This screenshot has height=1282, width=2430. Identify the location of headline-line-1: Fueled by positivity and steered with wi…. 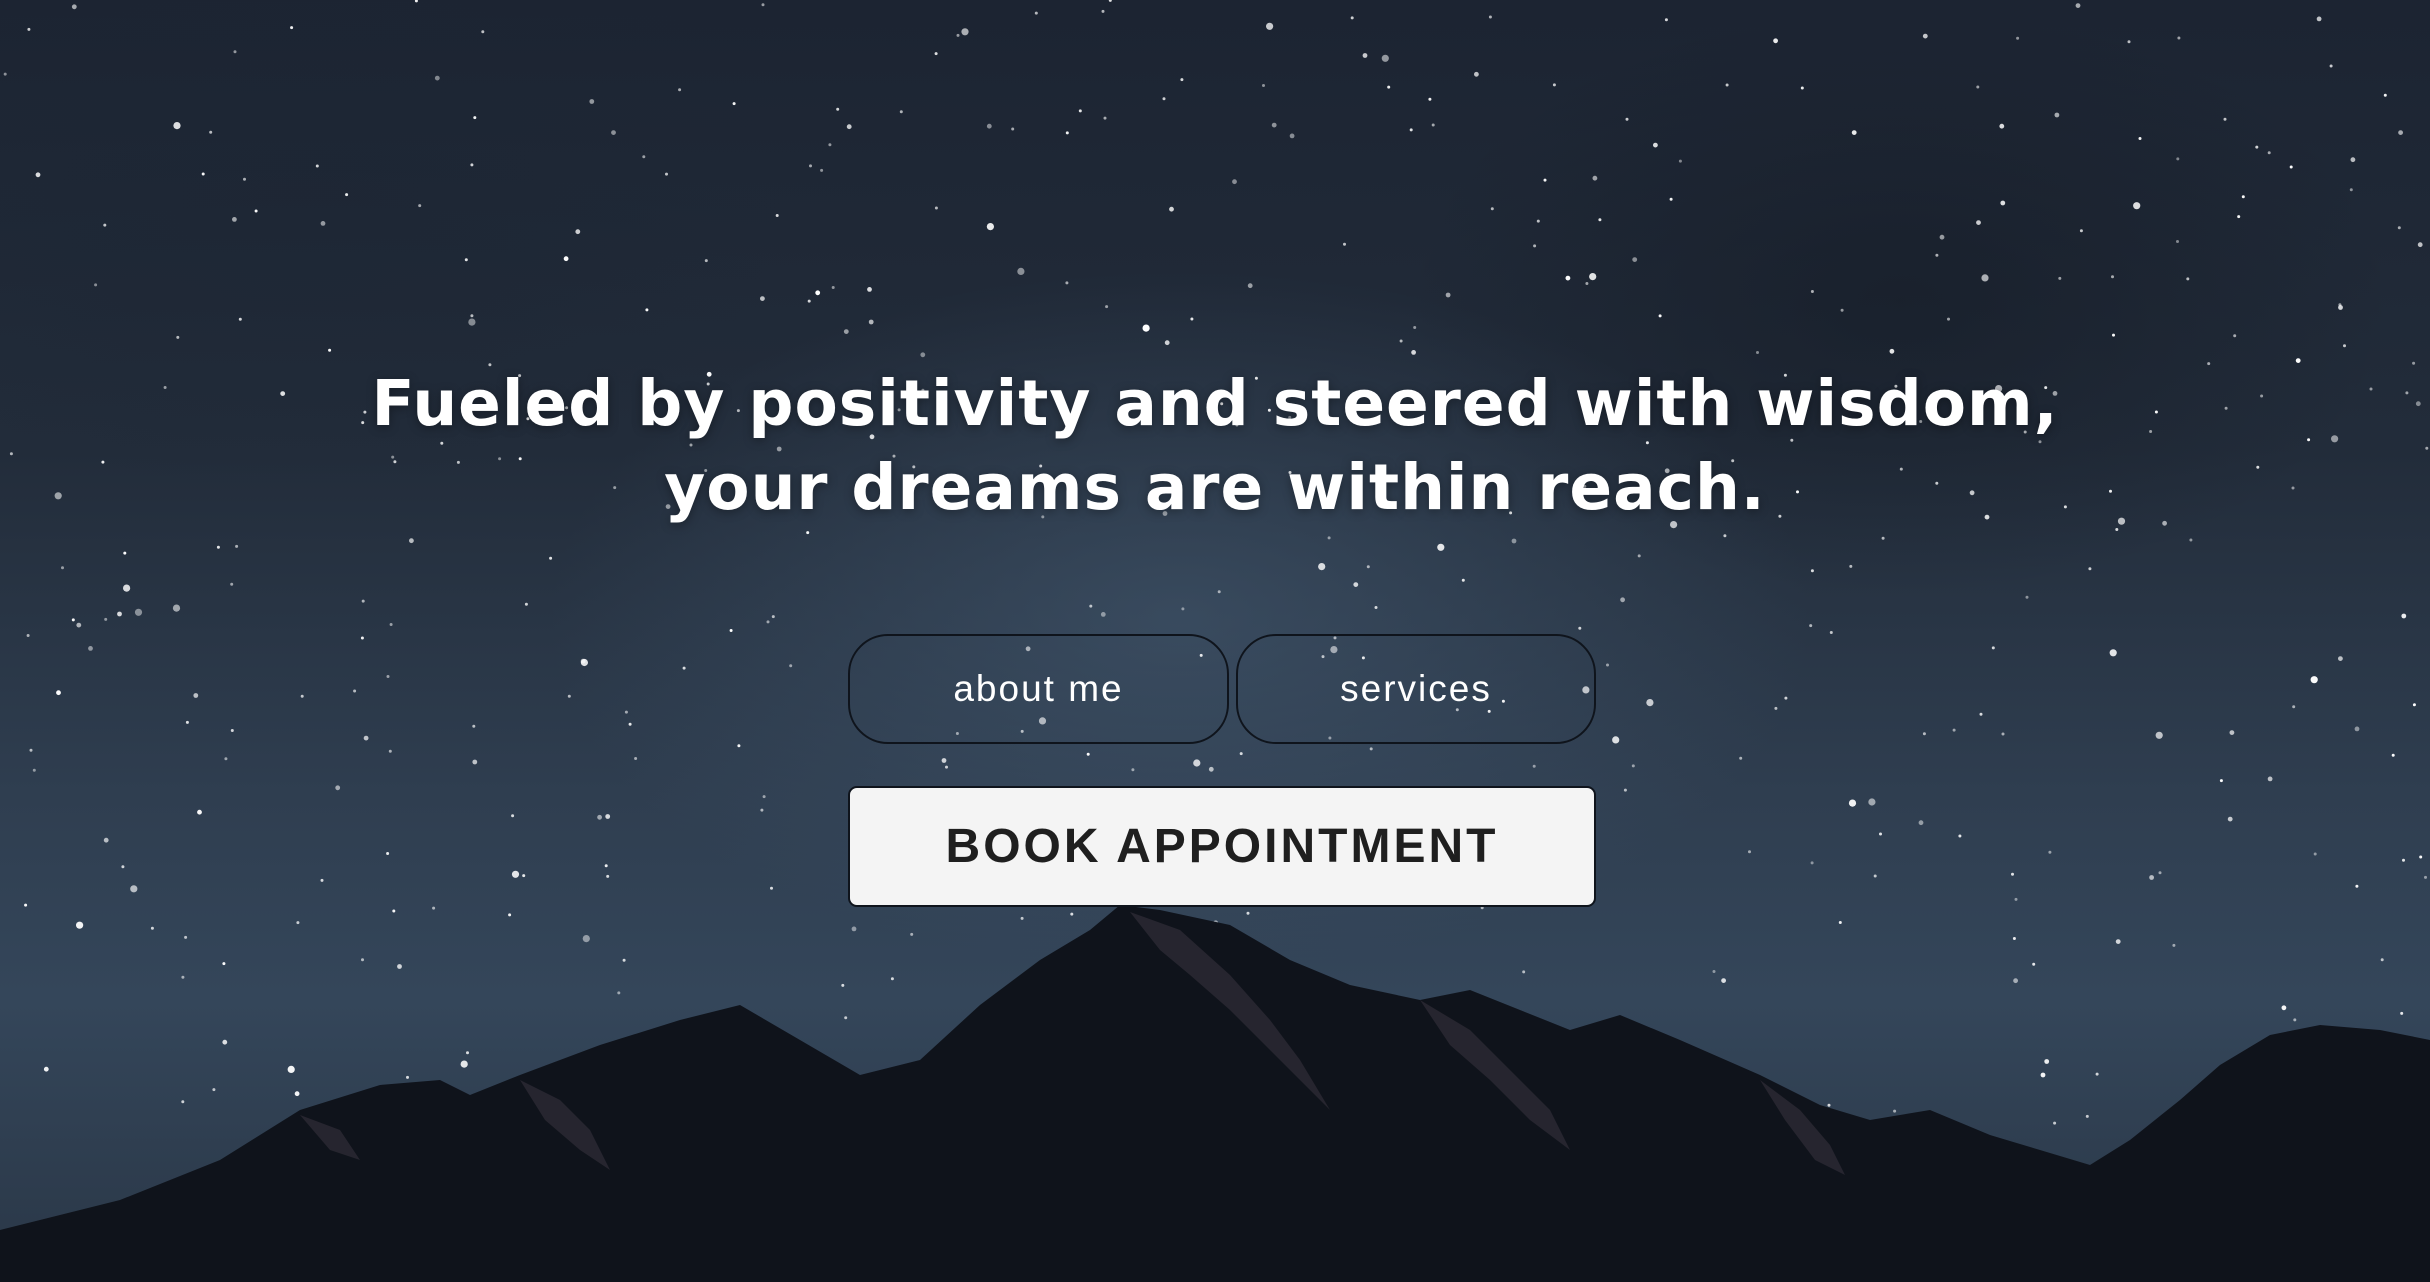
(1215, 403).